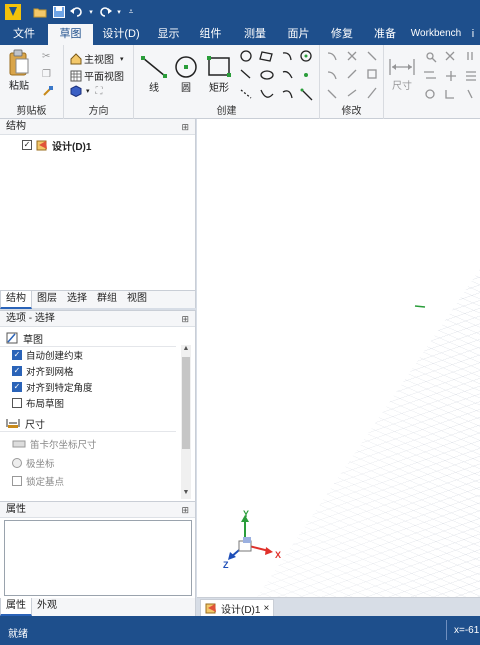 The image size is (480, 645). I want to click on save-icon, so click(59, 12).